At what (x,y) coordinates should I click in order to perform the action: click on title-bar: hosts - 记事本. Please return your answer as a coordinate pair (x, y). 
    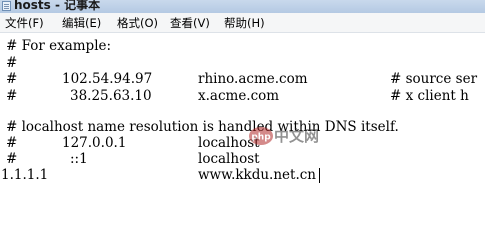
    Looking at the image, I should click on (242, 6).